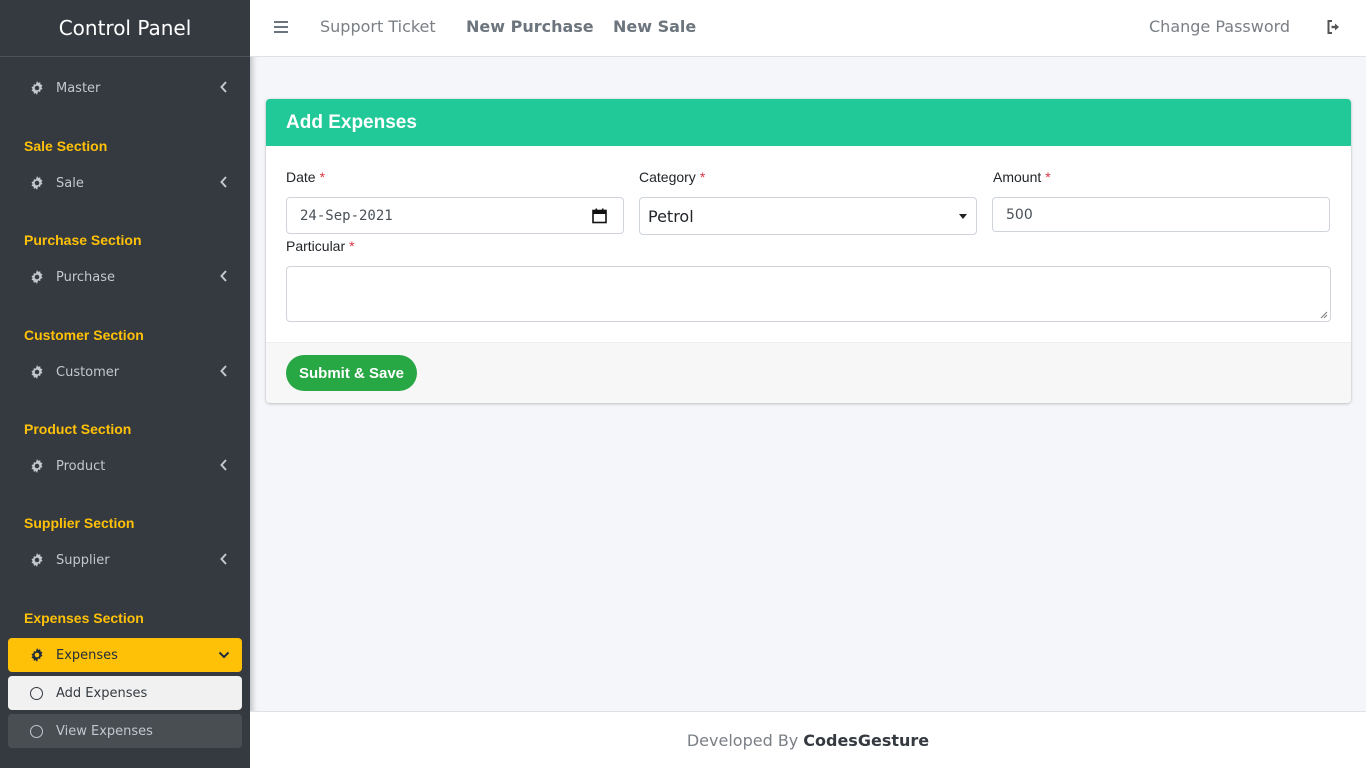 Image resolution: width=1366 pixels, height=768 pixels. I want to click on date-label: Date *, so click(306, 177).